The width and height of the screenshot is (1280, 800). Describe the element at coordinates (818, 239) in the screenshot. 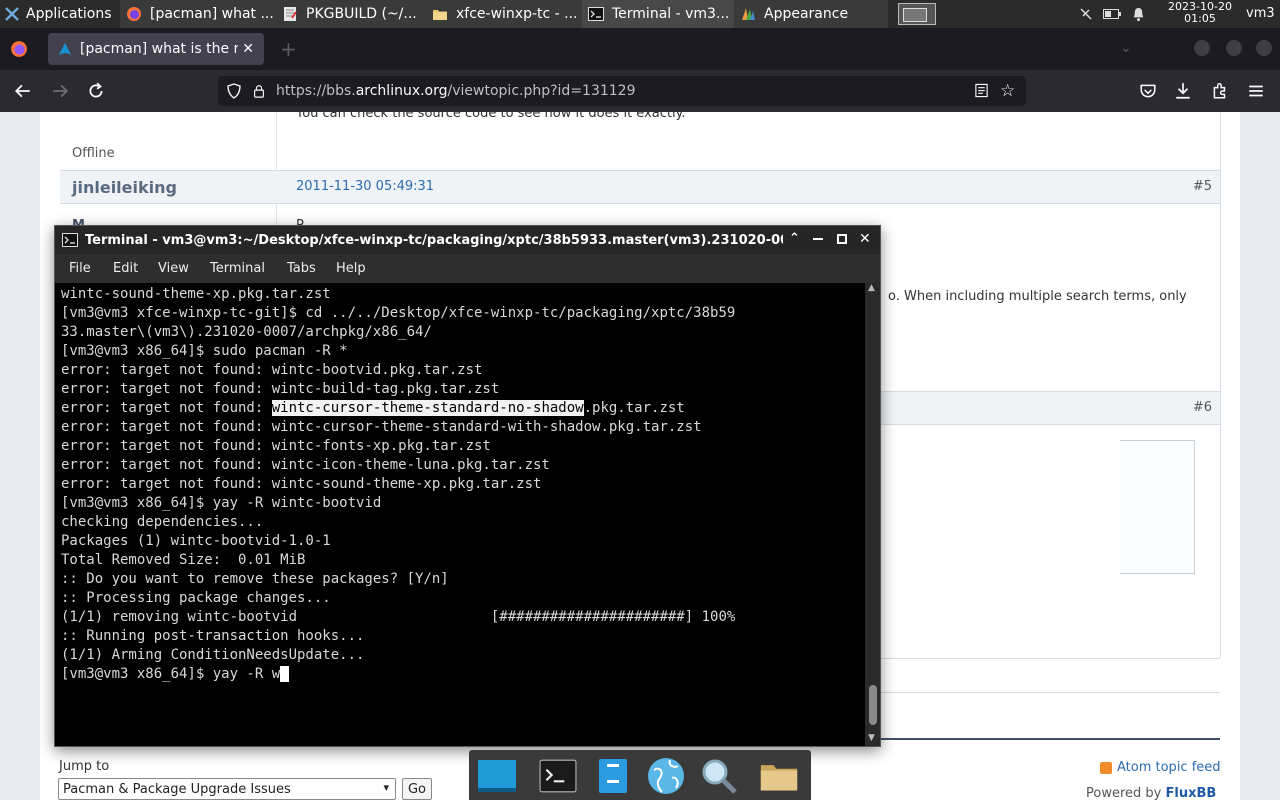

I see `minimize-window-icon` at that location.